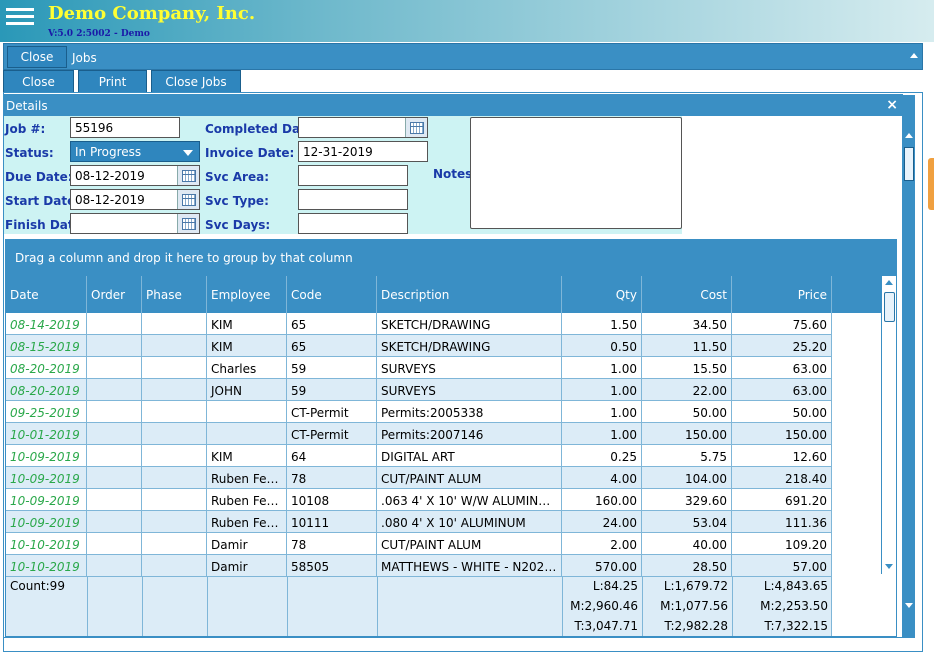 The height and width of the screenshot is (659, 934). I want to click on svc-type-field, so click(353, 199).